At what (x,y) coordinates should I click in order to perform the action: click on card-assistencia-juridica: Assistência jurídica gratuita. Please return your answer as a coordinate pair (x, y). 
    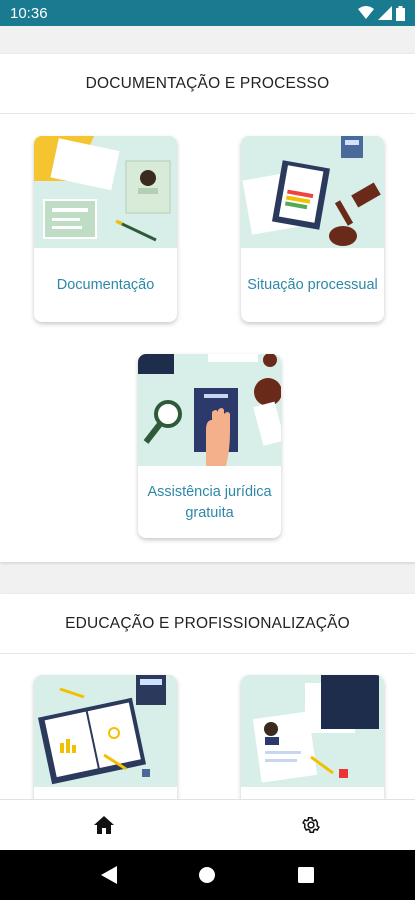
    Looking at the image, I should click on (209, 446).